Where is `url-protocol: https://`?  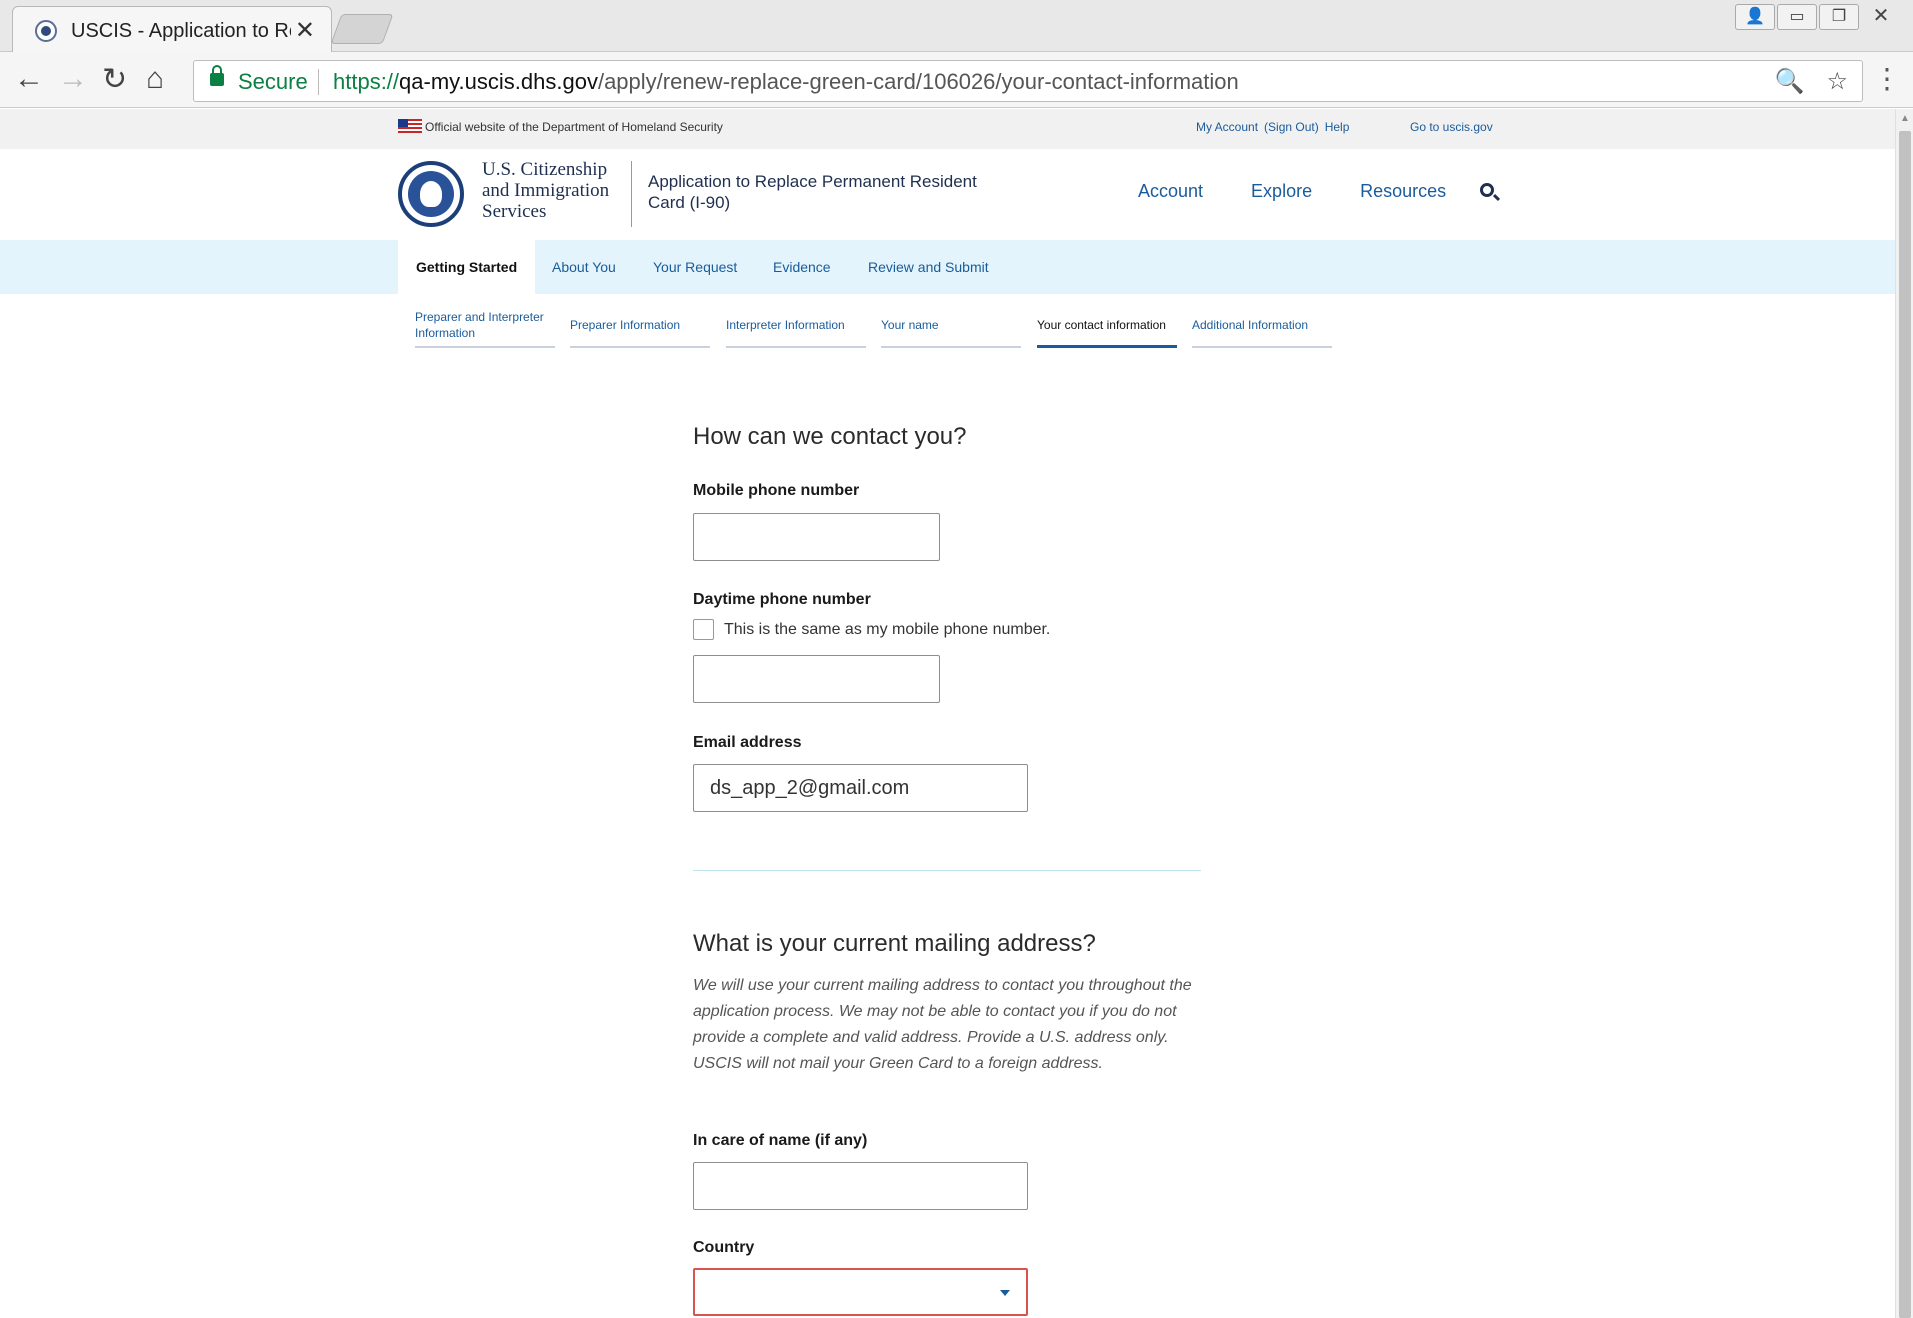
url-protocol: https:// is located at coordinates (366, 81).